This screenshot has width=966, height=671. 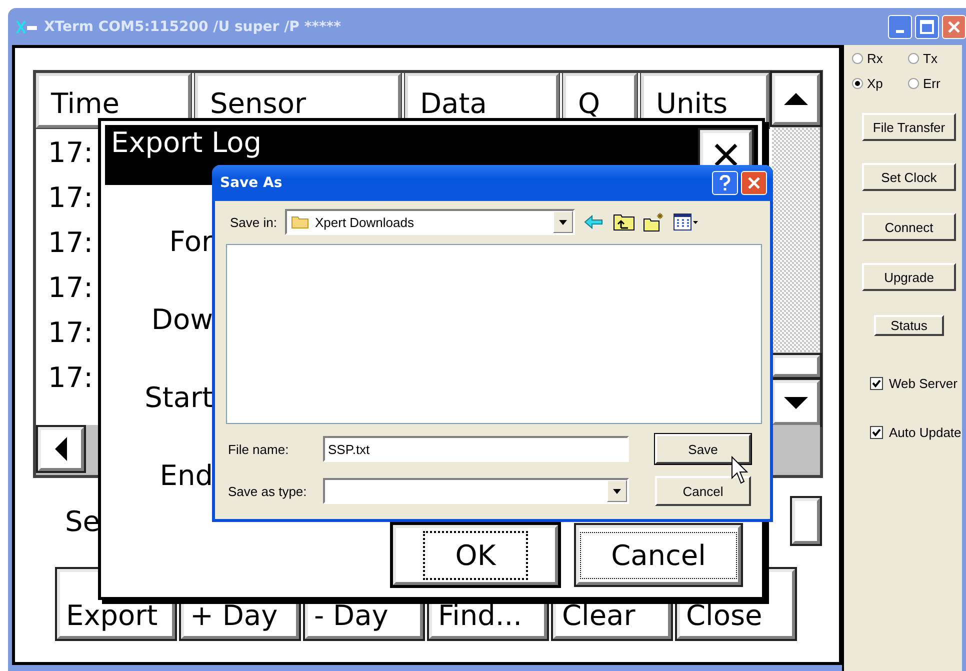 I want to click on save-button: Save, so click(x=703, y=449).